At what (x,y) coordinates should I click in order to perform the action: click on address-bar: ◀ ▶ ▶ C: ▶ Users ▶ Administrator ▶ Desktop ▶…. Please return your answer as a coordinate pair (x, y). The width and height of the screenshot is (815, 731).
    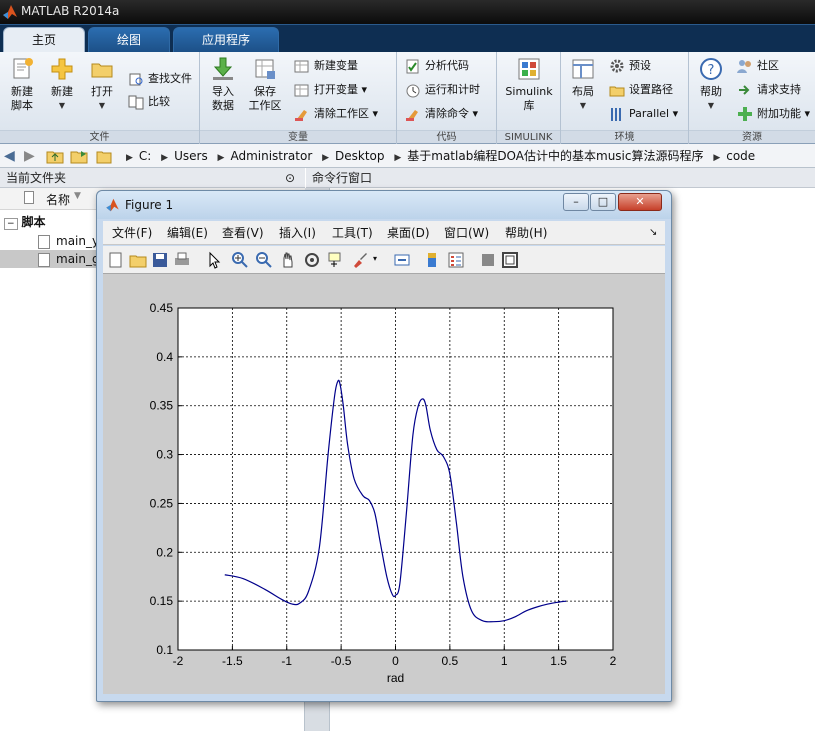
    Looking at the image, I should click on (407, 156).